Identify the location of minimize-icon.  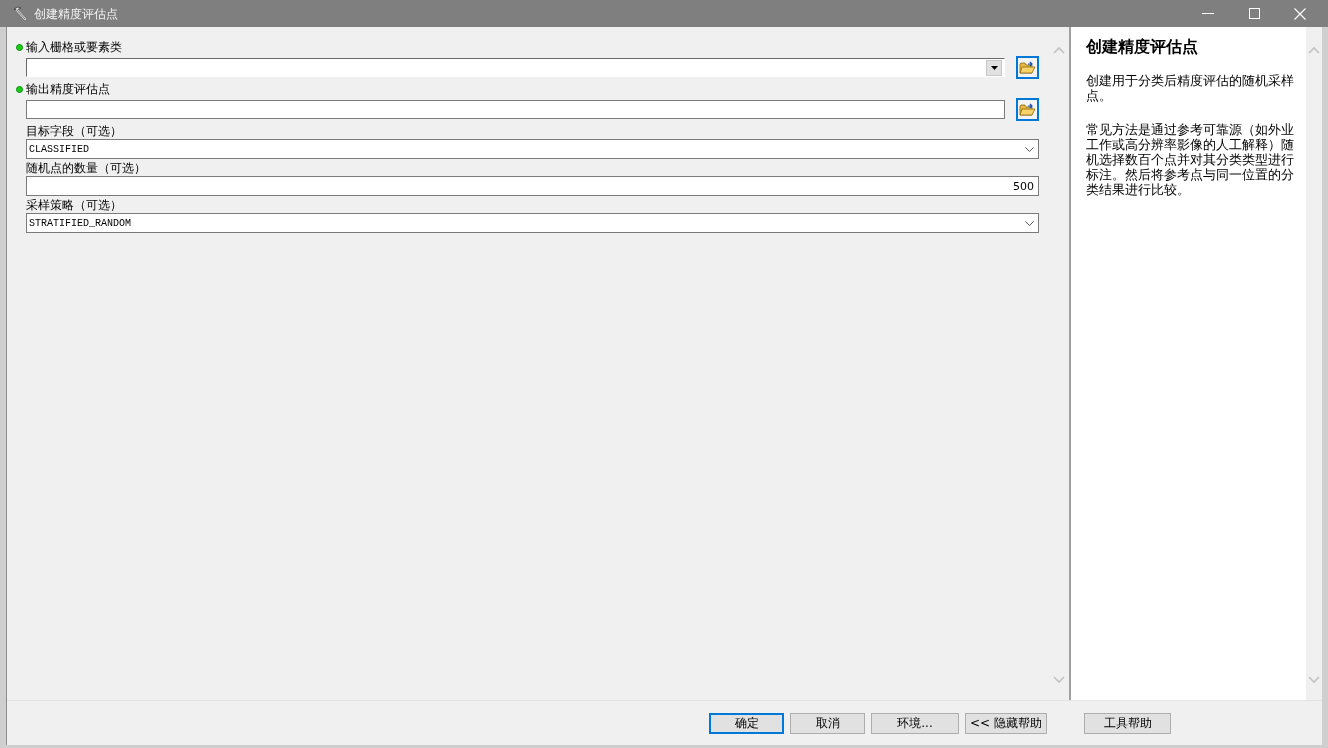
(1208, 13).